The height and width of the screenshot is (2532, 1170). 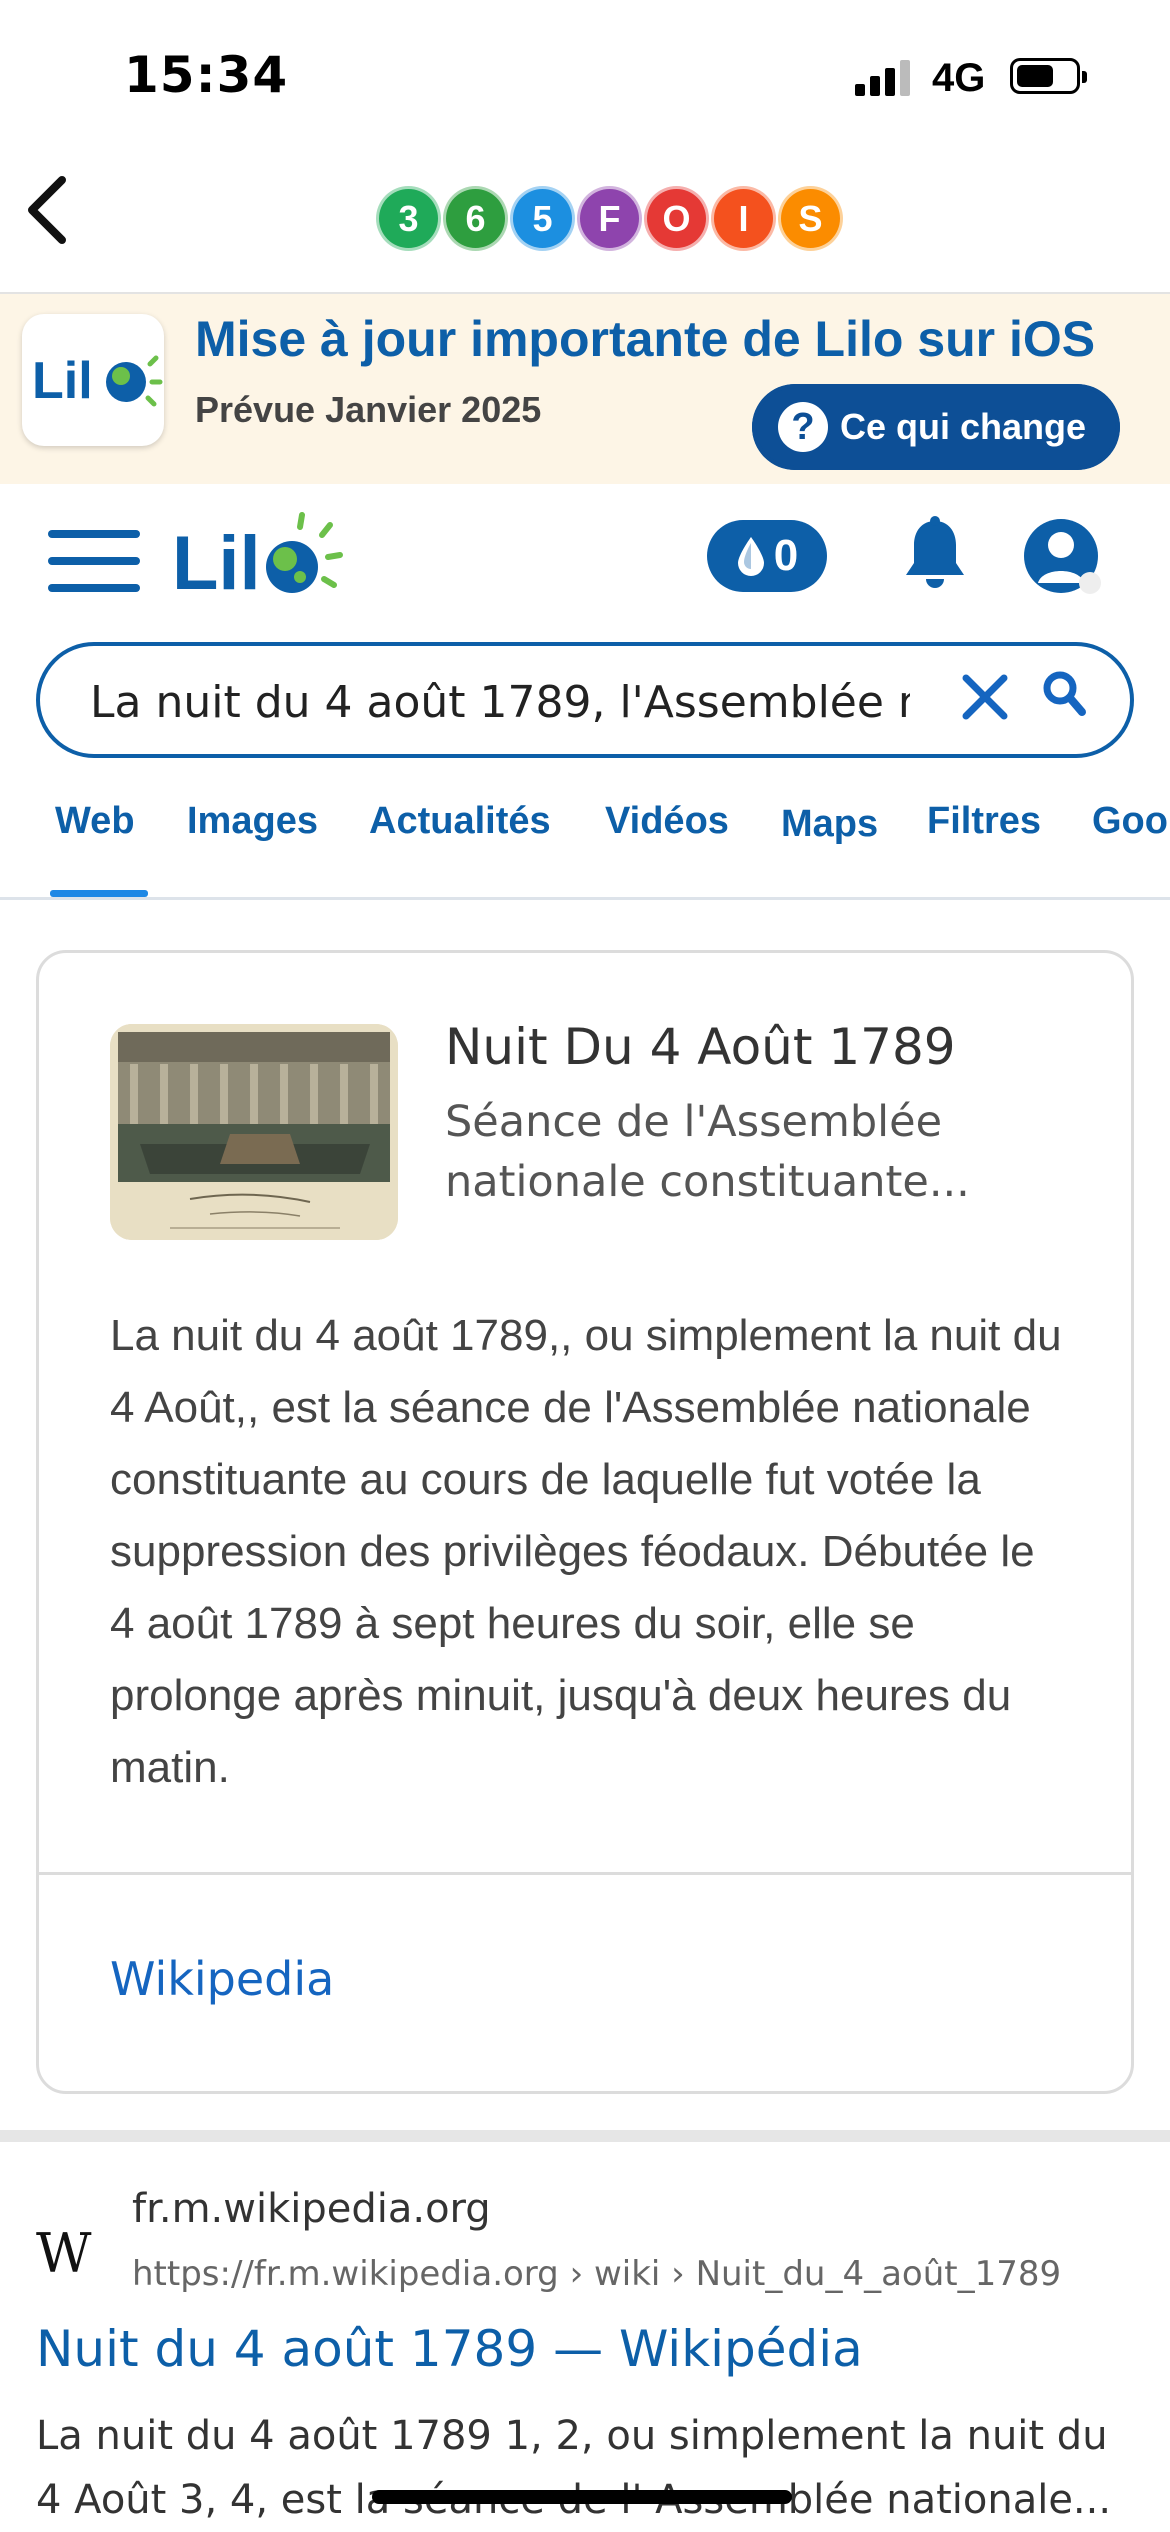 I want to click on banner-title: Mise à jour importante de Lilo sur iOS, so click(x=645, y=339).